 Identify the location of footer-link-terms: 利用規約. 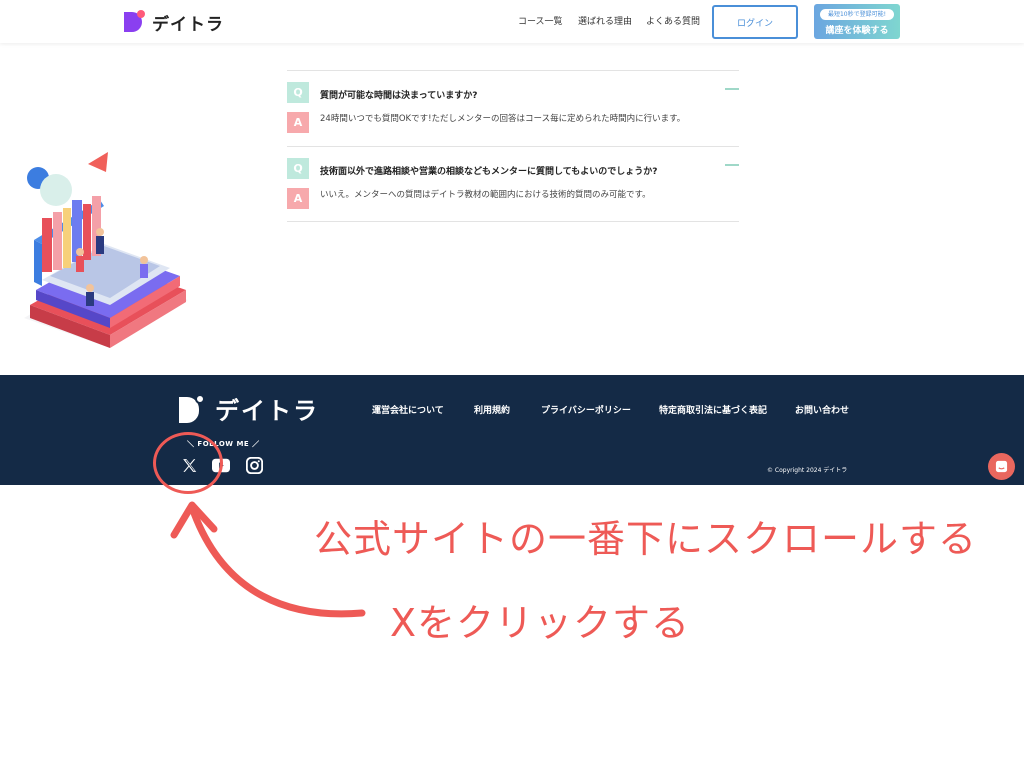
(492, 409).